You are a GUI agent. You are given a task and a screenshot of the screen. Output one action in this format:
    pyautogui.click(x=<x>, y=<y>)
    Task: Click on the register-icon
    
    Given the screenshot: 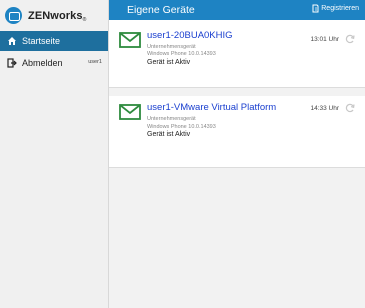 What is the action you would take?
    pyautogui.click(x=315, y=8)
    